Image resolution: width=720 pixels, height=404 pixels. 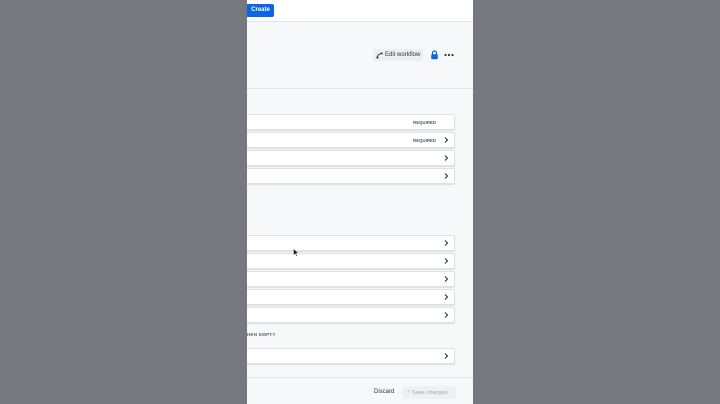 What do you see at coordinates (384, 392) in the screenshot?
I see `discard-button: Discard` at bounding box center [384, 392].